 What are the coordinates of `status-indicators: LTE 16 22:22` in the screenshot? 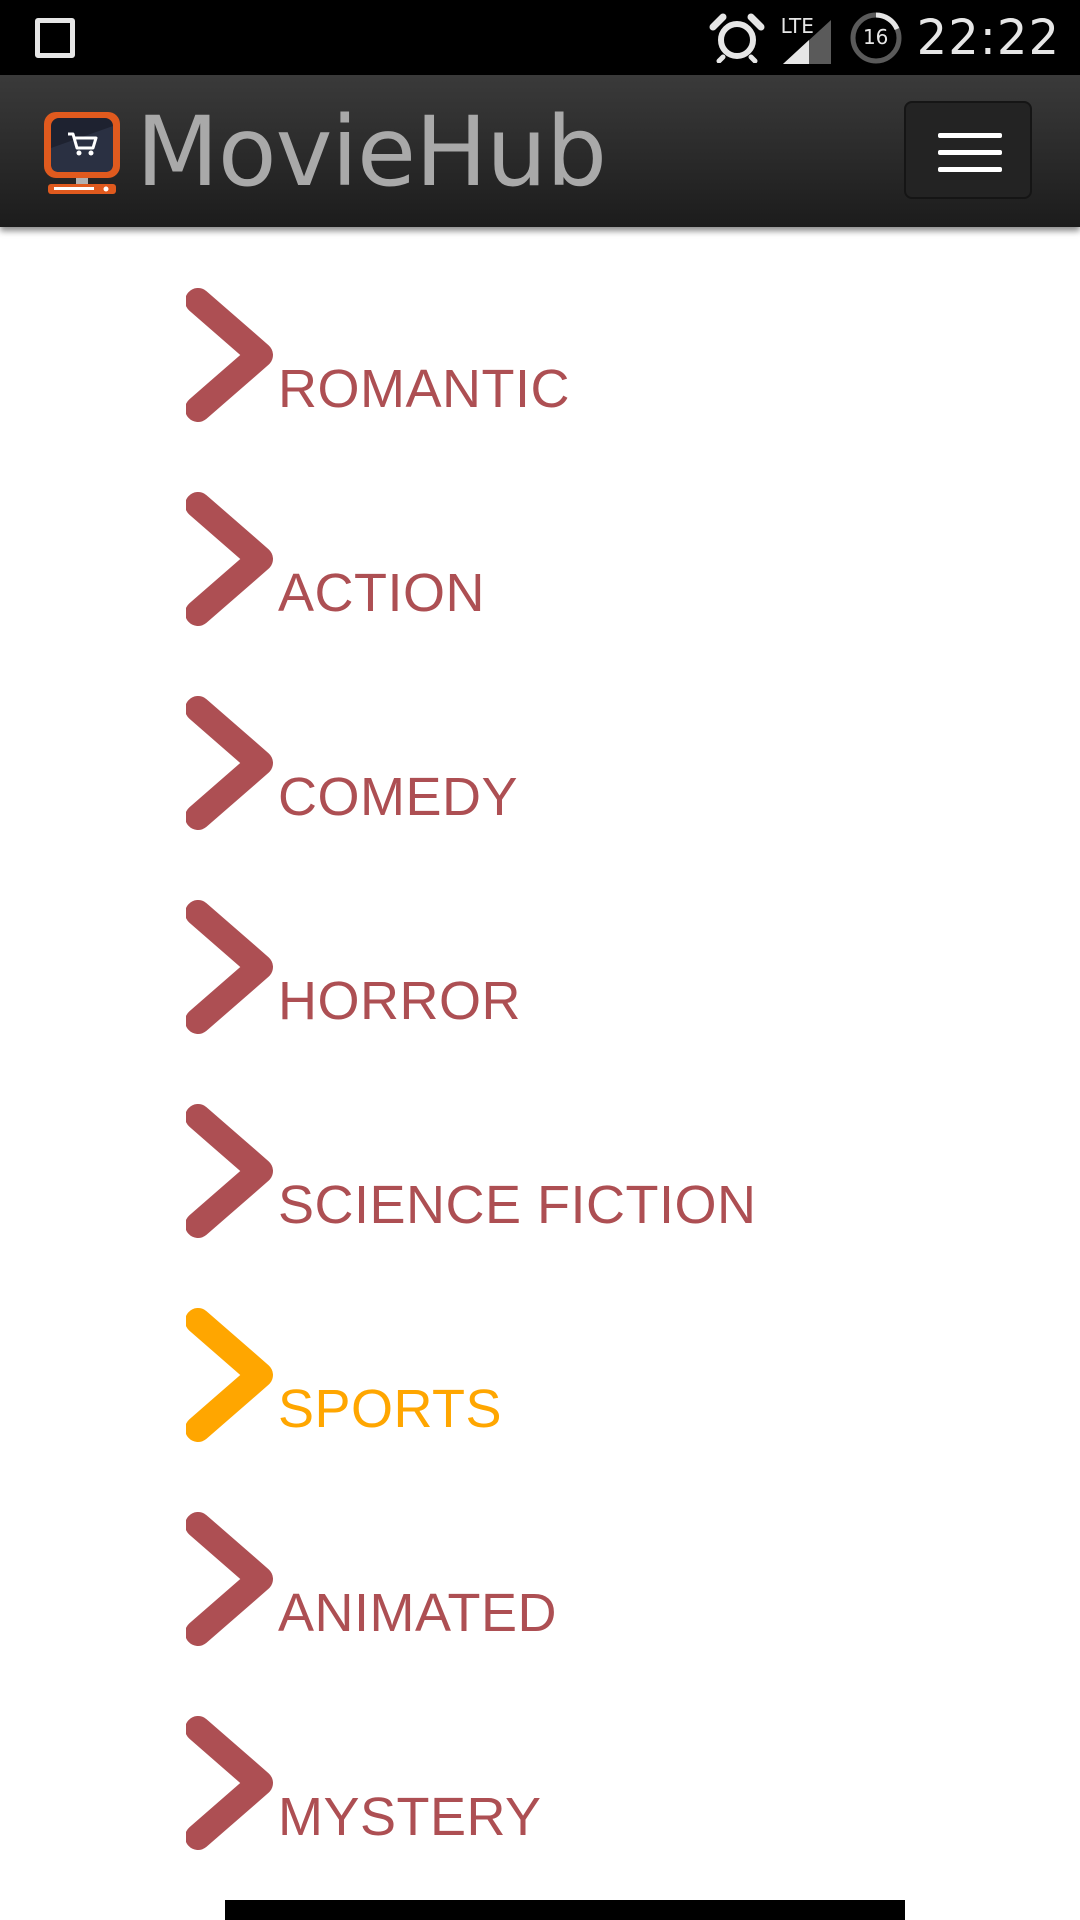 It's located at (884, 37).